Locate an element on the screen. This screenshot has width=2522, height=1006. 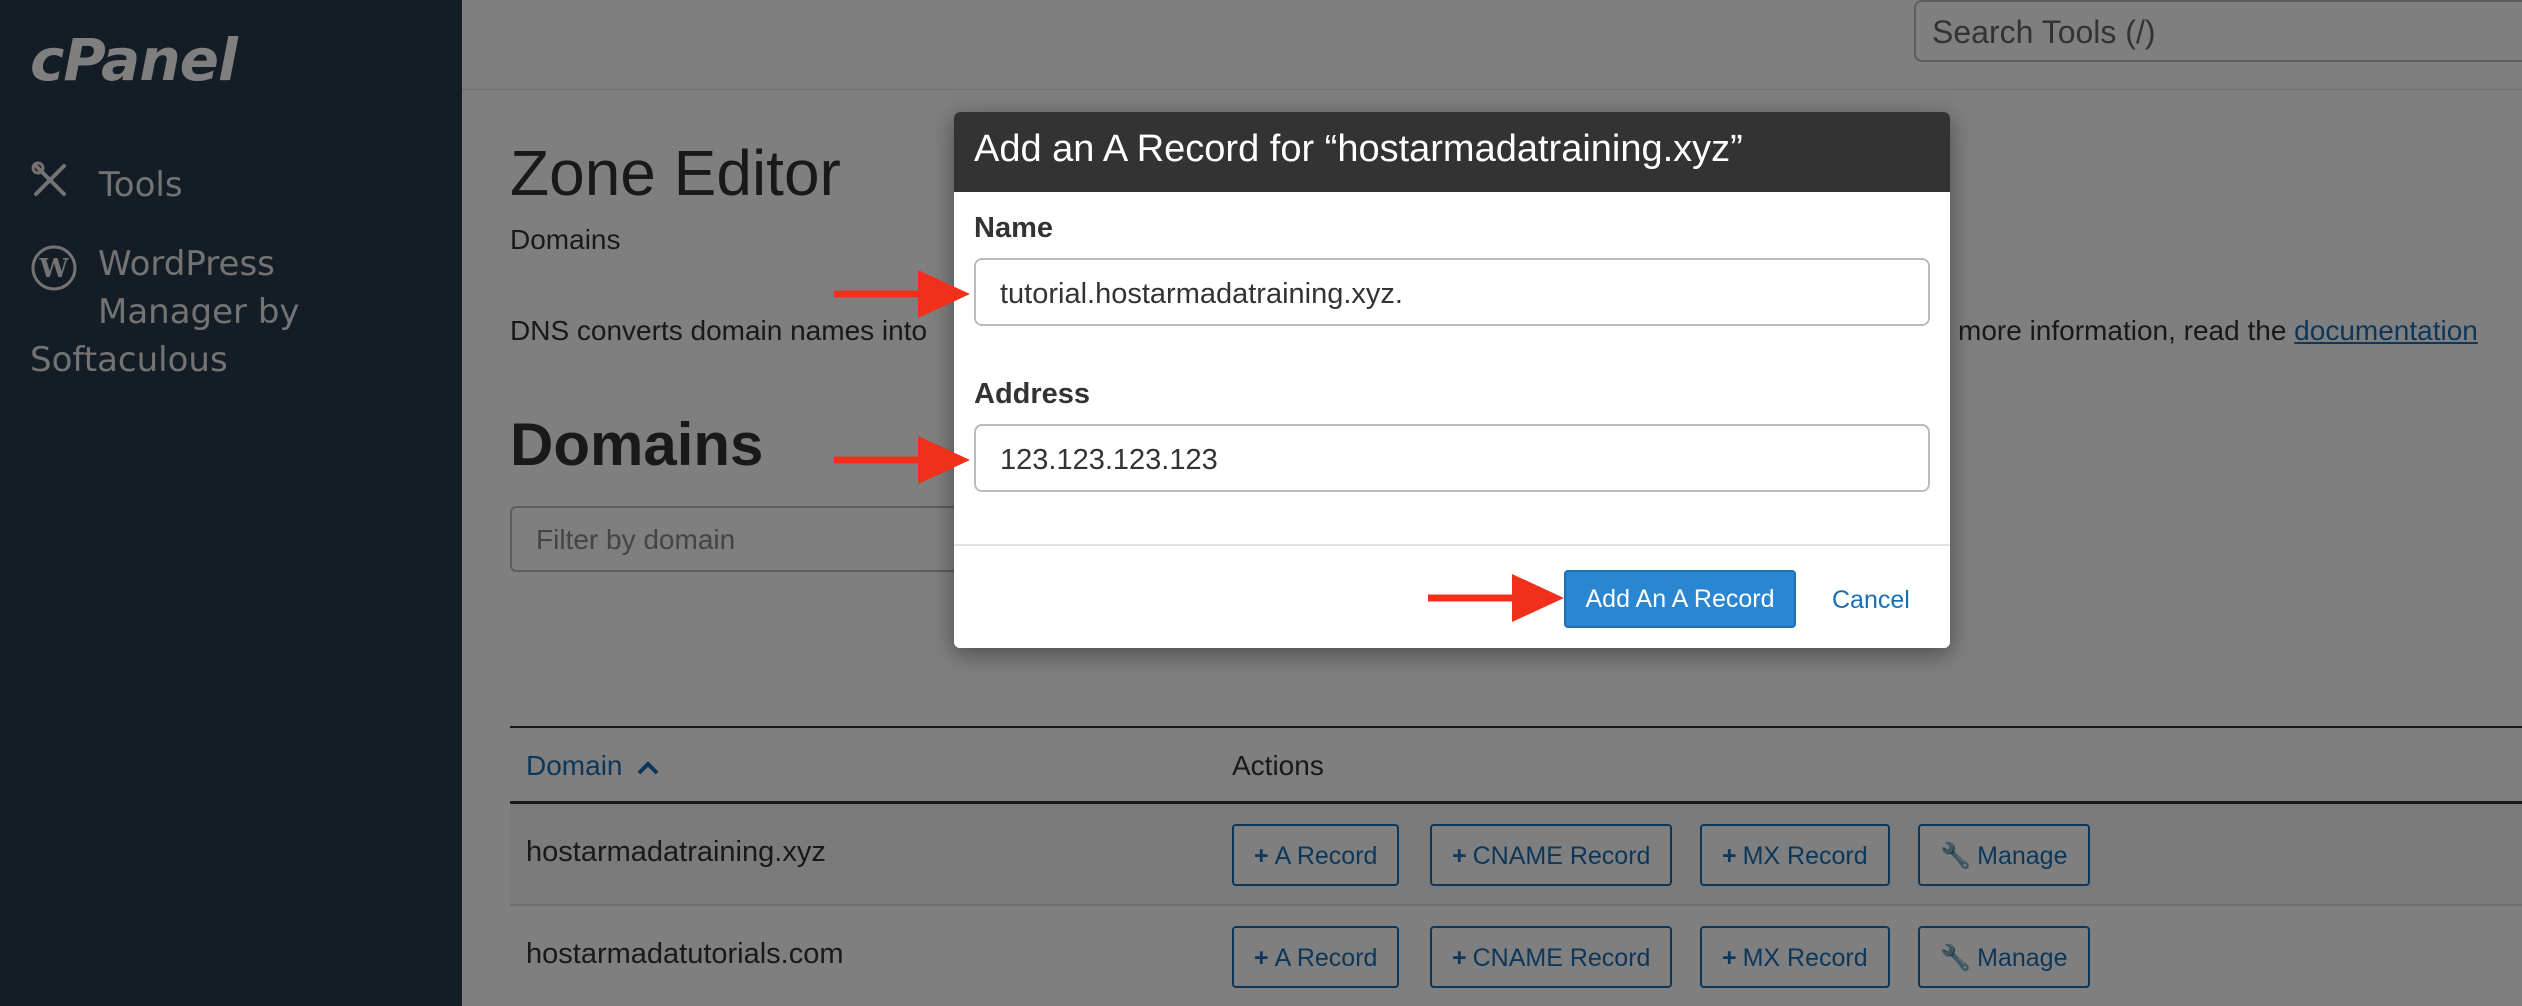
address-input: 123.123.123.123 is located at coordinates (1452, 458).